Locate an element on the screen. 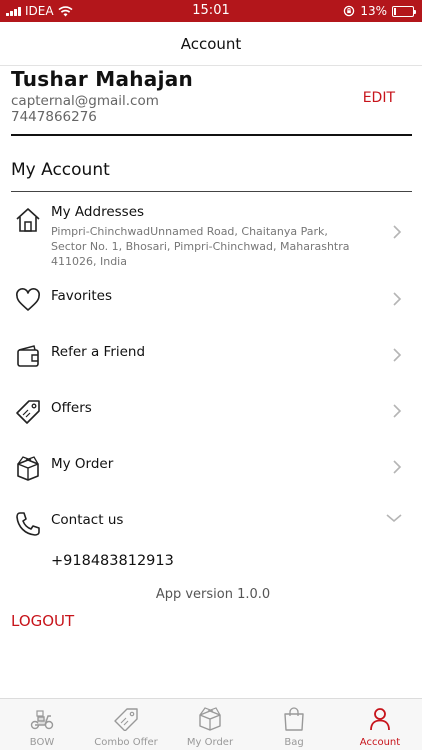  scooter-icon is located at coordinates (42, 720).